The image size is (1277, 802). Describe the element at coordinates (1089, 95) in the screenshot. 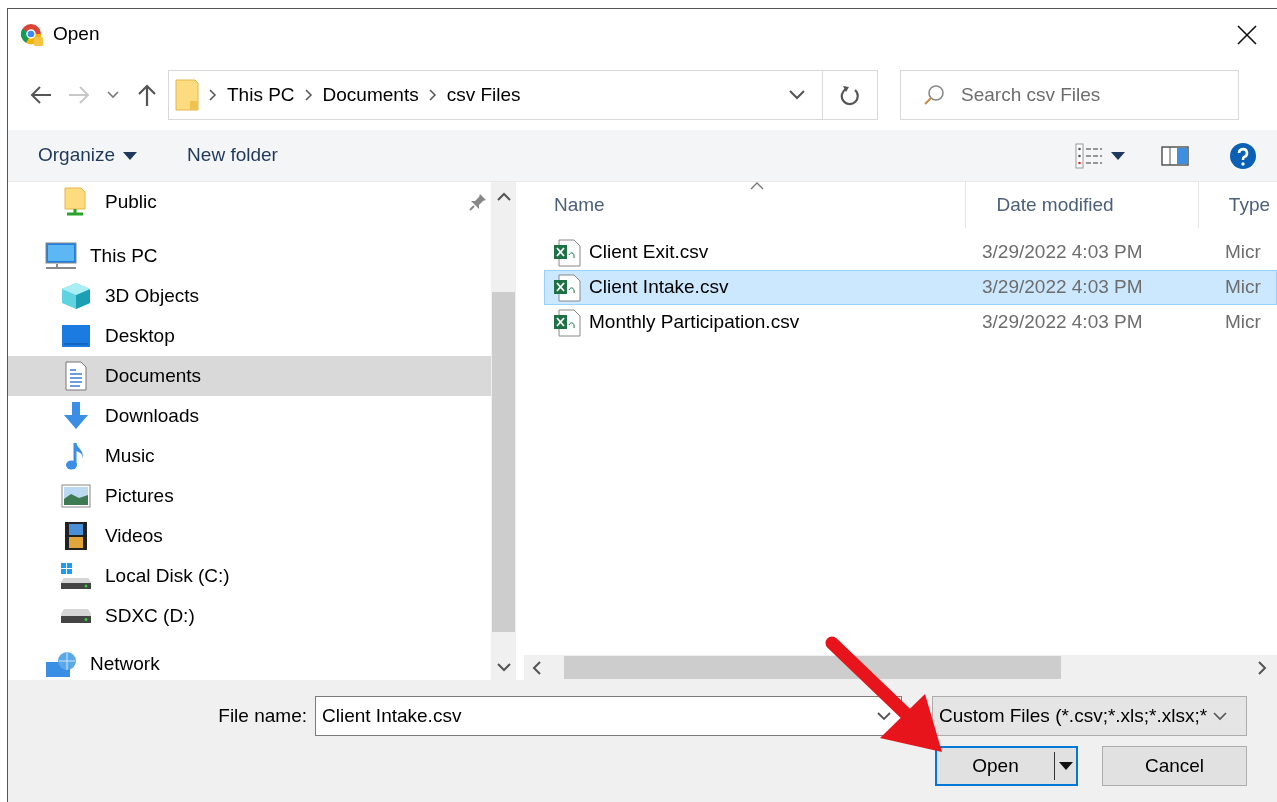

I see `search-field: Search csv Files` at that location.